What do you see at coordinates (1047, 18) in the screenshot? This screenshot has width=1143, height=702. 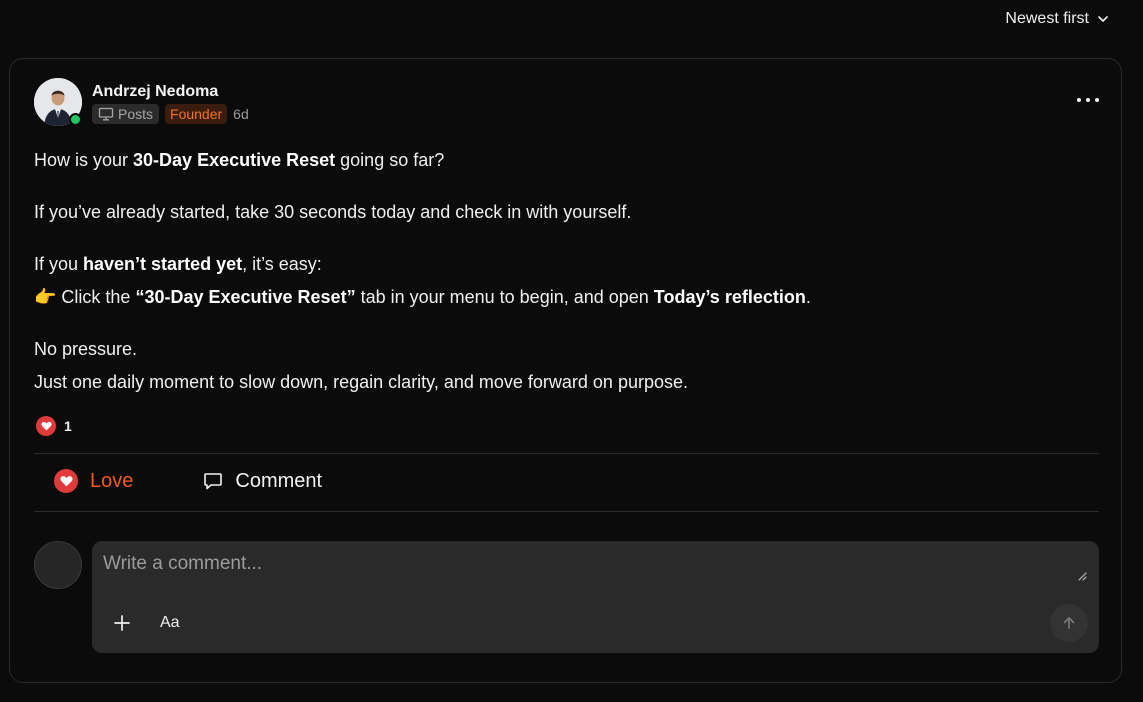 I see `sort-label: Newest first` at bounding box center [1047, 18].